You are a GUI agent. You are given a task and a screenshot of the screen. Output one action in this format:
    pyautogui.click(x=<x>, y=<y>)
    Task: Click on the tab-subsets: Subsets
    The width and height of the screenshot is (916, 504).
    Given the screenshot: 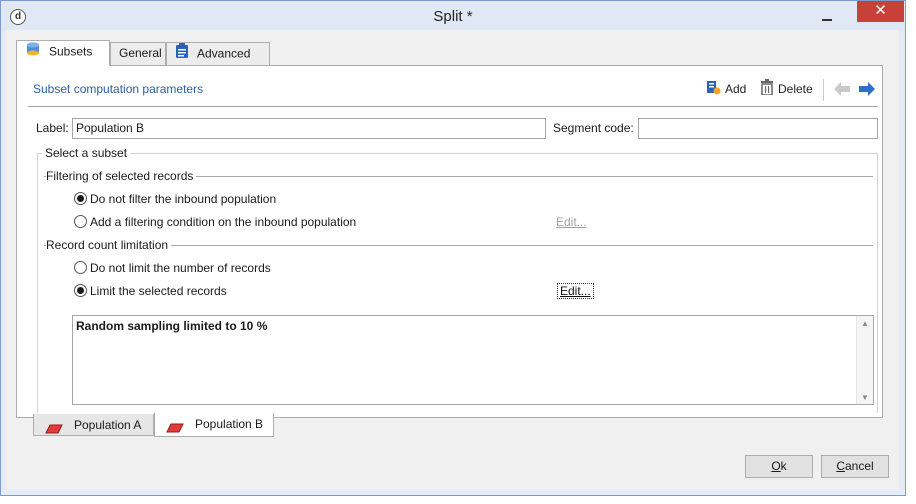 What is the action you would take?
    pyautogui.click(x=63, y=53)
    